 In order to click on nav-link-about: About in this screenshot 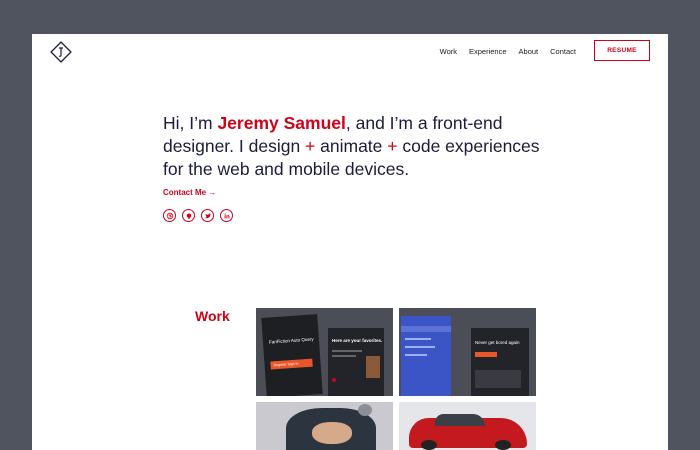, I will do `click(529, 51)`.